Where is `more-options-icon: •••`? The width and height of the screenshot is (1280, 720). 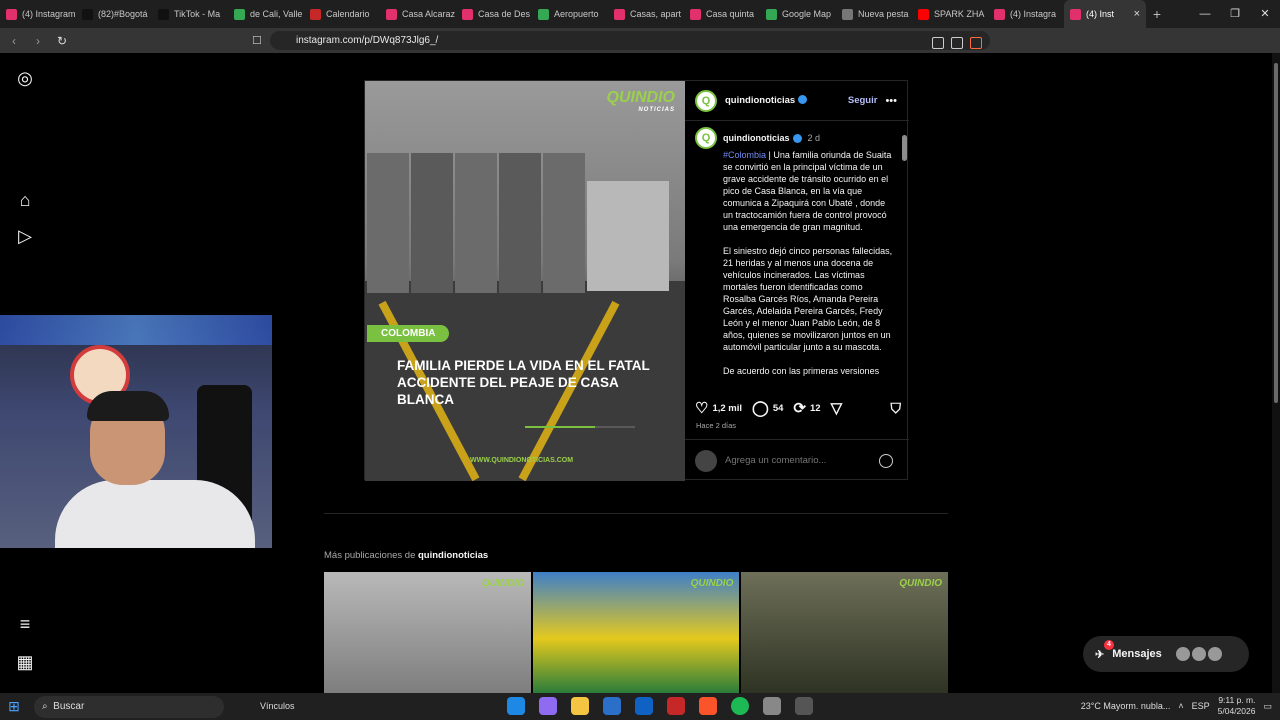 more-options-icon: ••• is located at coordinates (891, 101).